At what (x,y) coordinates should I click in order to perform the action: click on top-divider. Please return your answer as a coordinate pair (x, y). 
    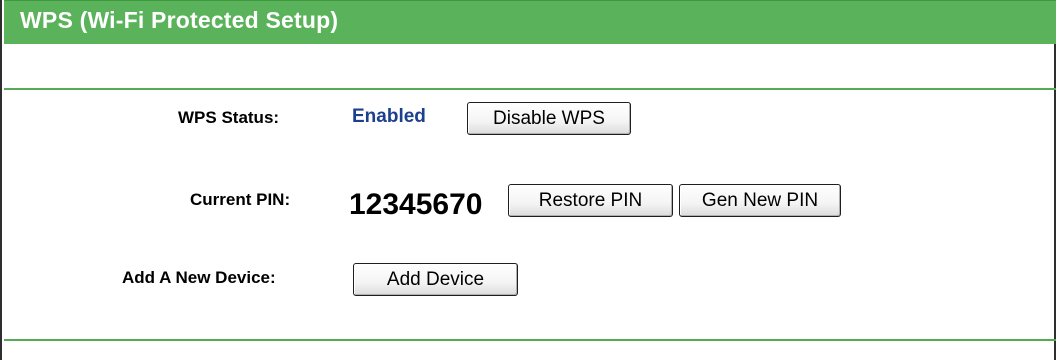
    Looking at the image, I should click on (530, 89).